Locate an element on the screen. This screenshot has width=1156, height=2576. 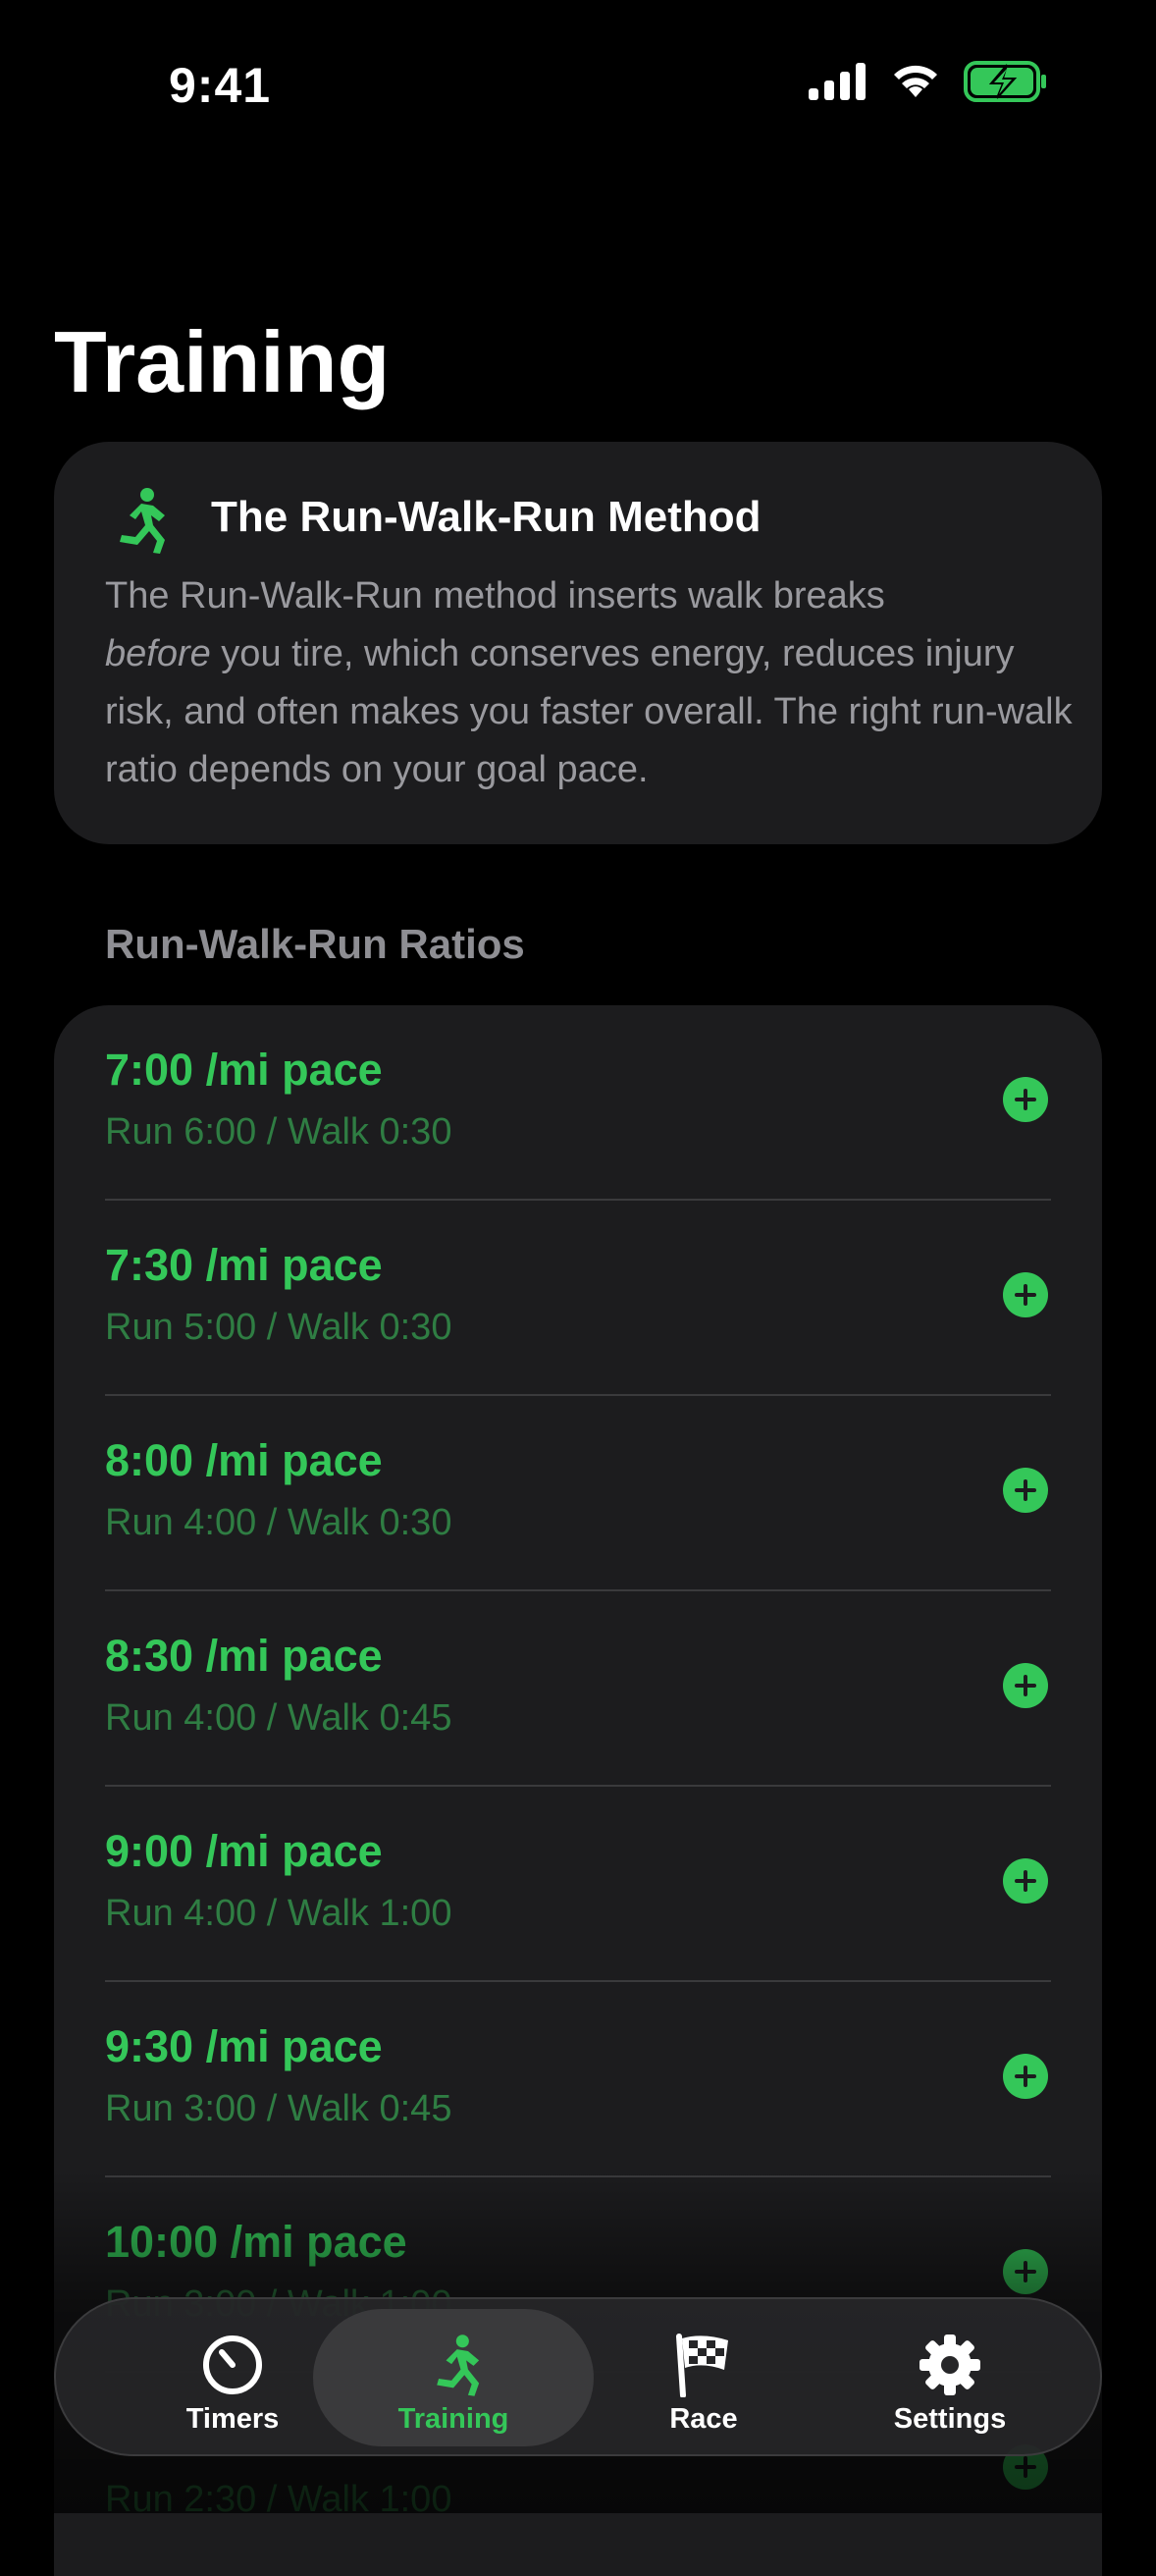
ratio-row: 7:30 /mi pace Run 5:00 / Walk 0:30 is located at coordinates (578, 1298).